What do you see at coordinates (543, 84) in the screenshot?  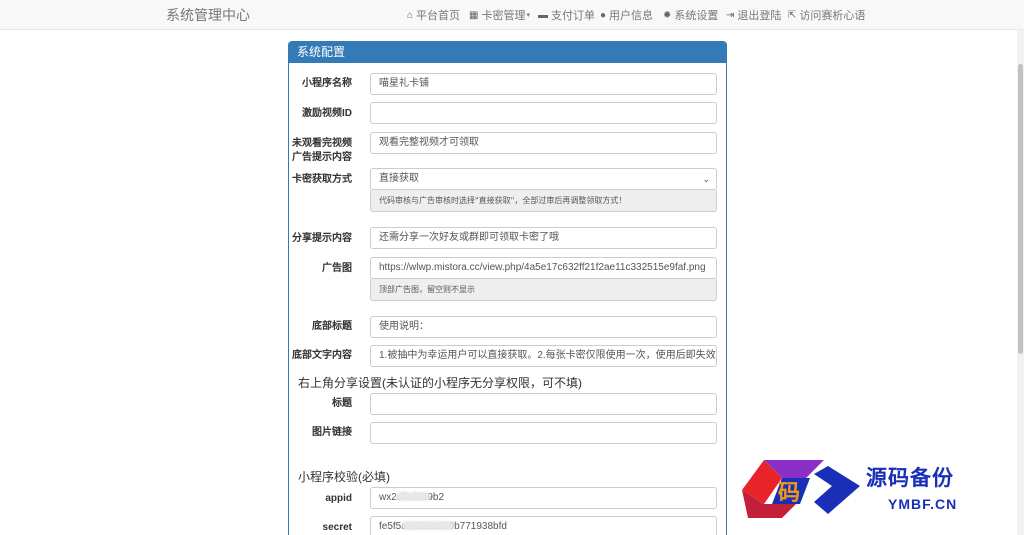 I see `app-name-input: 喵星礼卡铺` at bounding box center [543, 84].